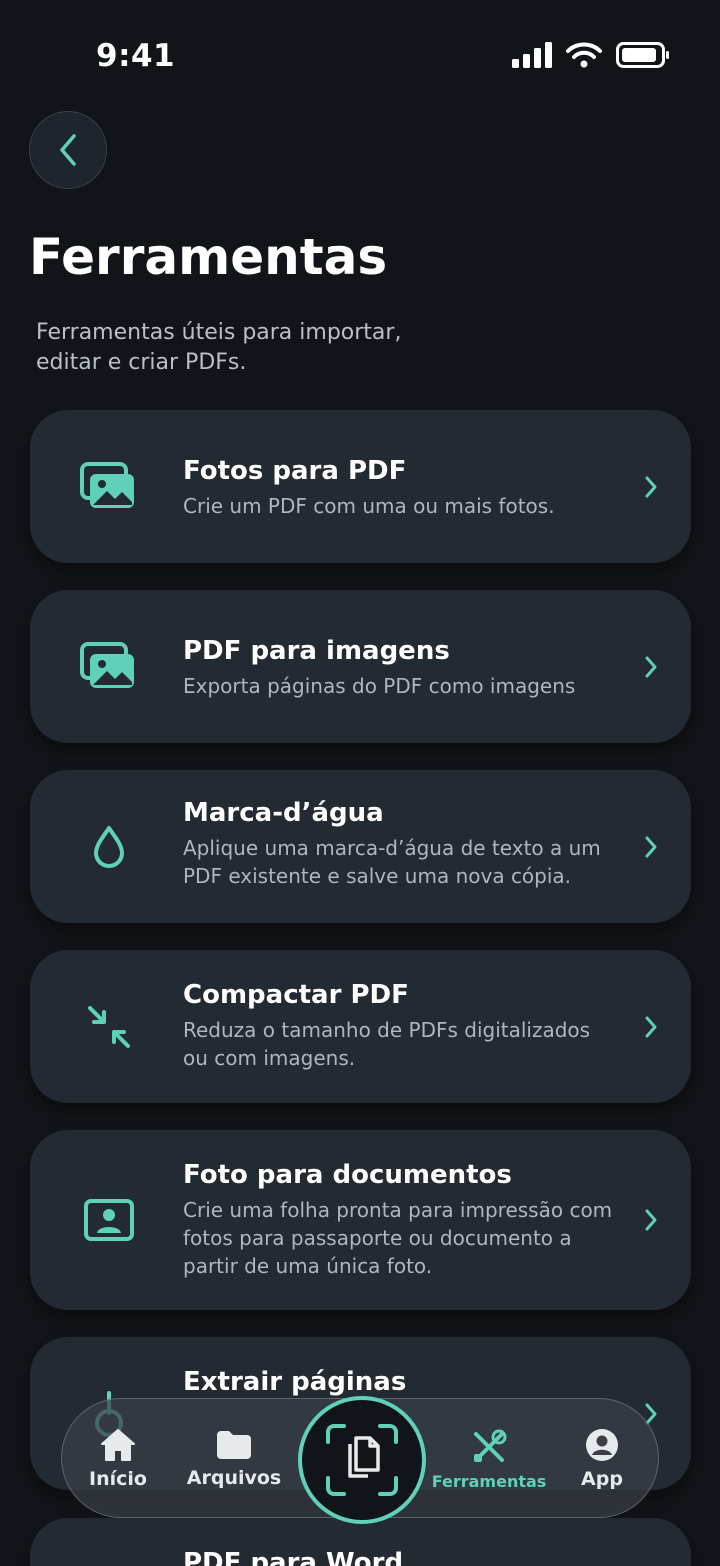 The height and width of the screenshot is (1566, 720). Describe the element at coordinates (360, 1542) in the screenshot. I see `tool-card-pdf-to-word: PDF para Word` at that location.